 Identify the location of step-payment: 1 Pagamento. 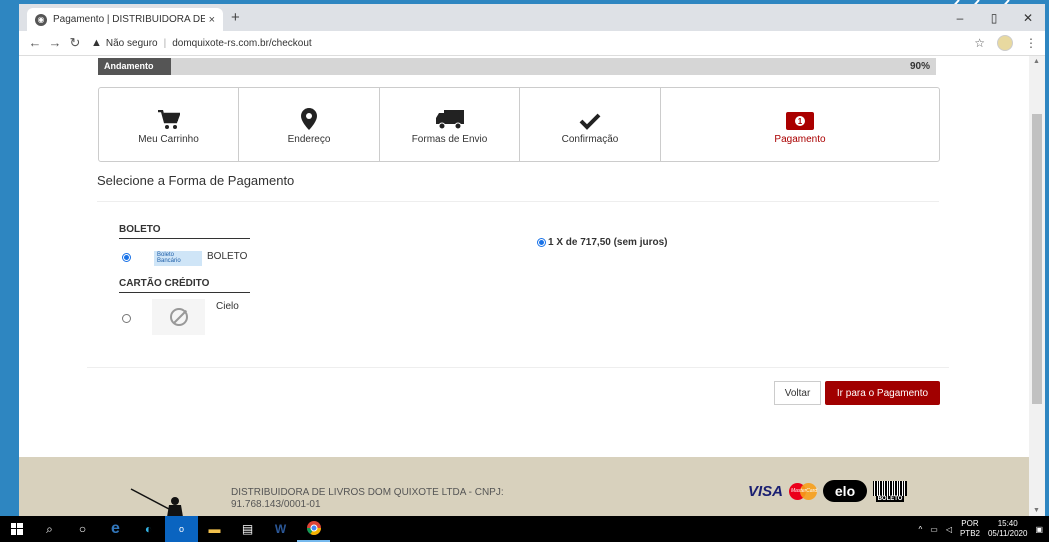
(800, 124).